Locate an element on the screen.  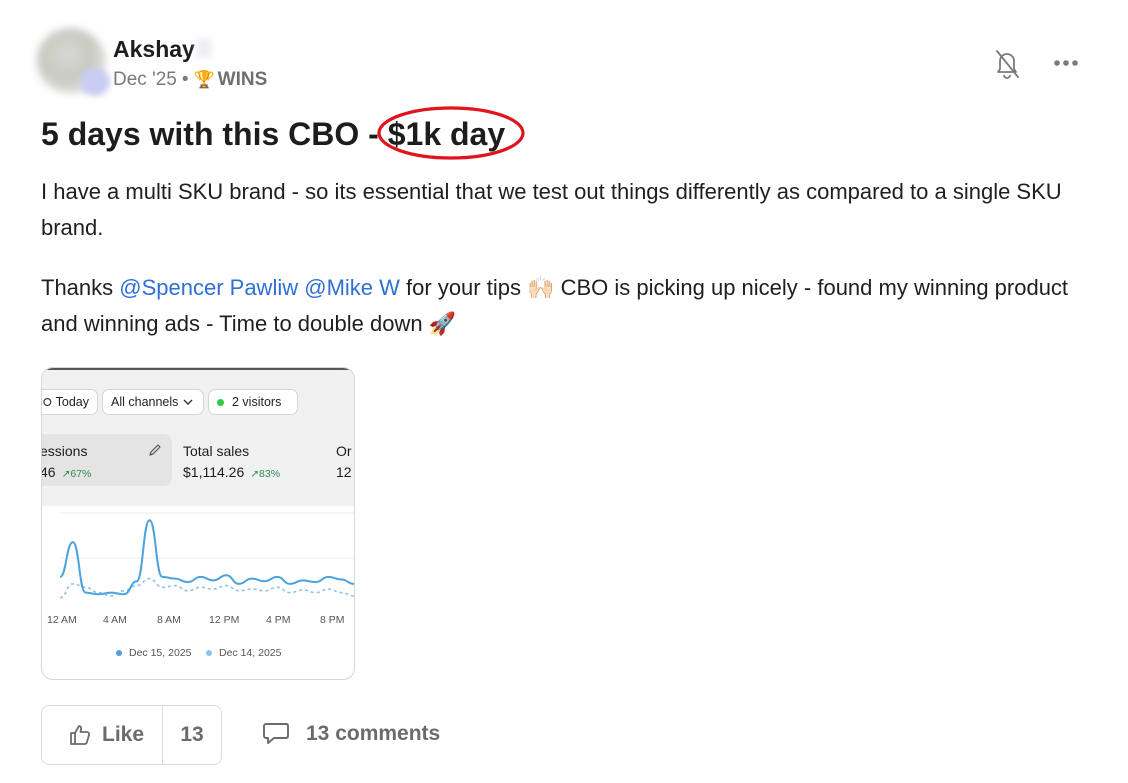
x-tick-label: 8 AM is located at coordinates (169, 620).